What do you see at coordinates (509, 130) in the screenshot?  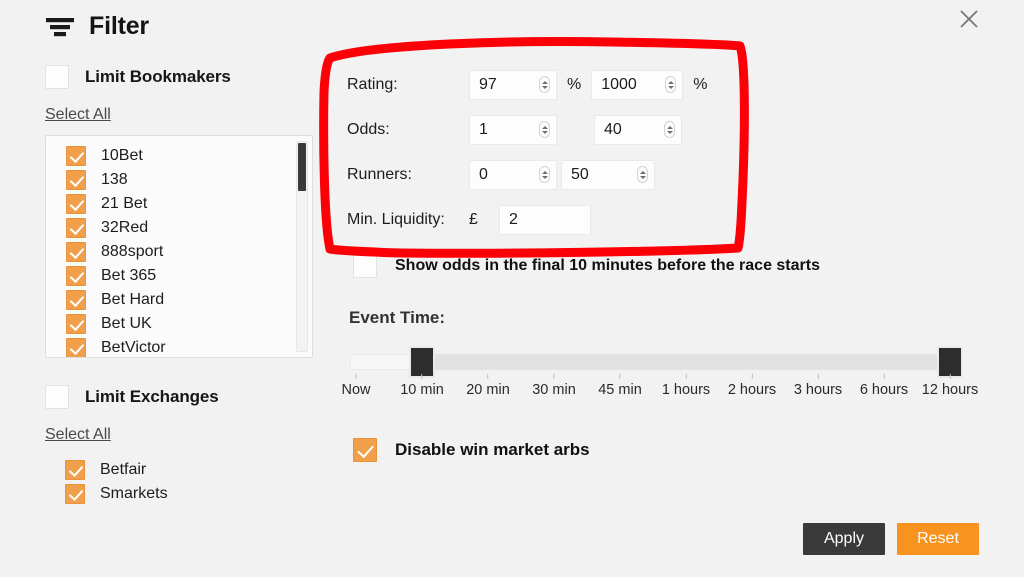 I see `odds-min-value: 1` at bounding box center [509, 130].